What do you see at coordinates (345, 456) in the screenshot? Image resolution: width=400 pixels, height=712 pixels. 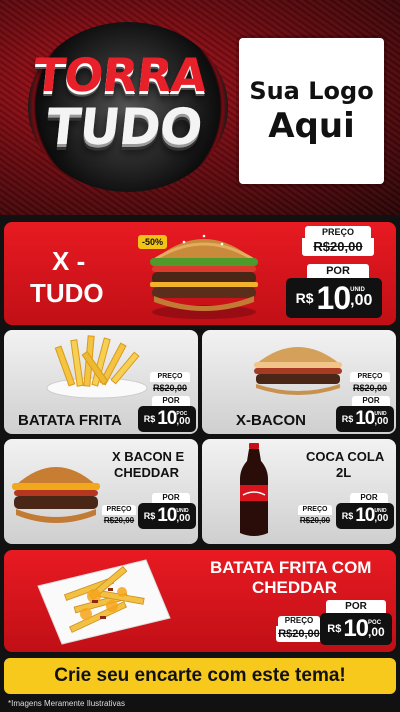 I see `product-name-line1: COCA COLA` at bounding box center [345, 456].